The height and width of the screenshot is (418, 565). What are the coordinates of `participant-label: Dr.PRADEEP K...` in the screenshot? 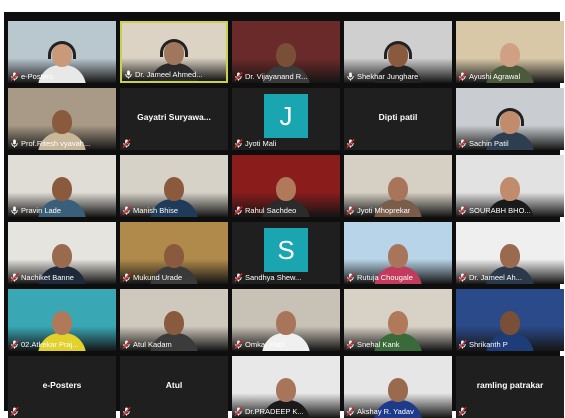 It's located at (269, 411).